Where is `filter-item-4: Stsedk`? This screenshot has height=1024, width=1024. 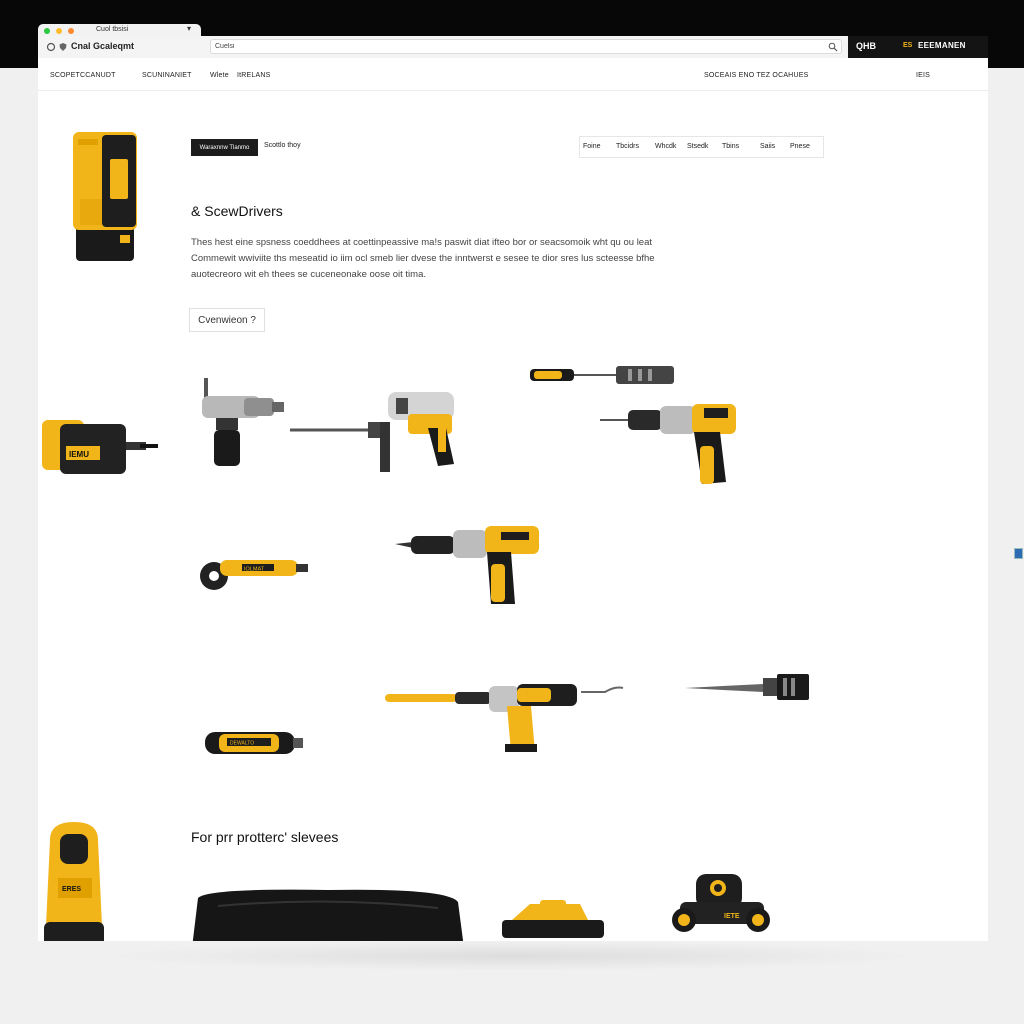 filter-item-4: Stsedk is located at coordinates (697, 146).